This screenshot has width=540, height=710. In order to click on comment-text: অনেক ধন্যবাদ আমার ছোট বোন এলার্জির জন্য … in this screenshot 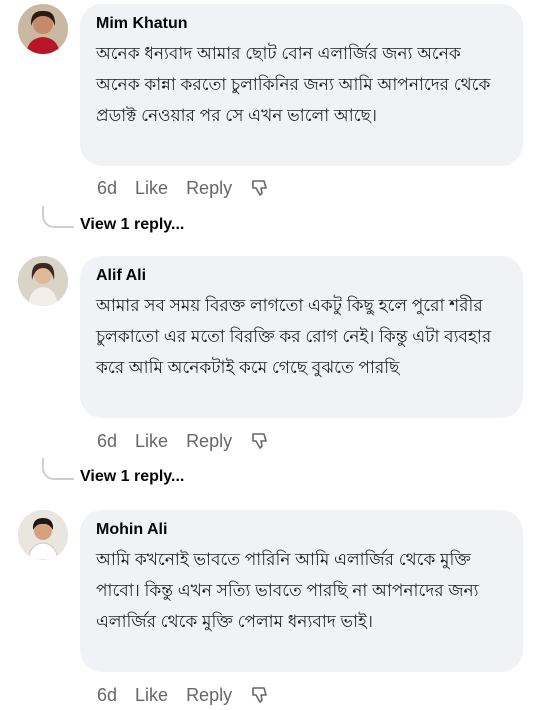, I will do `click(293, 84)`.